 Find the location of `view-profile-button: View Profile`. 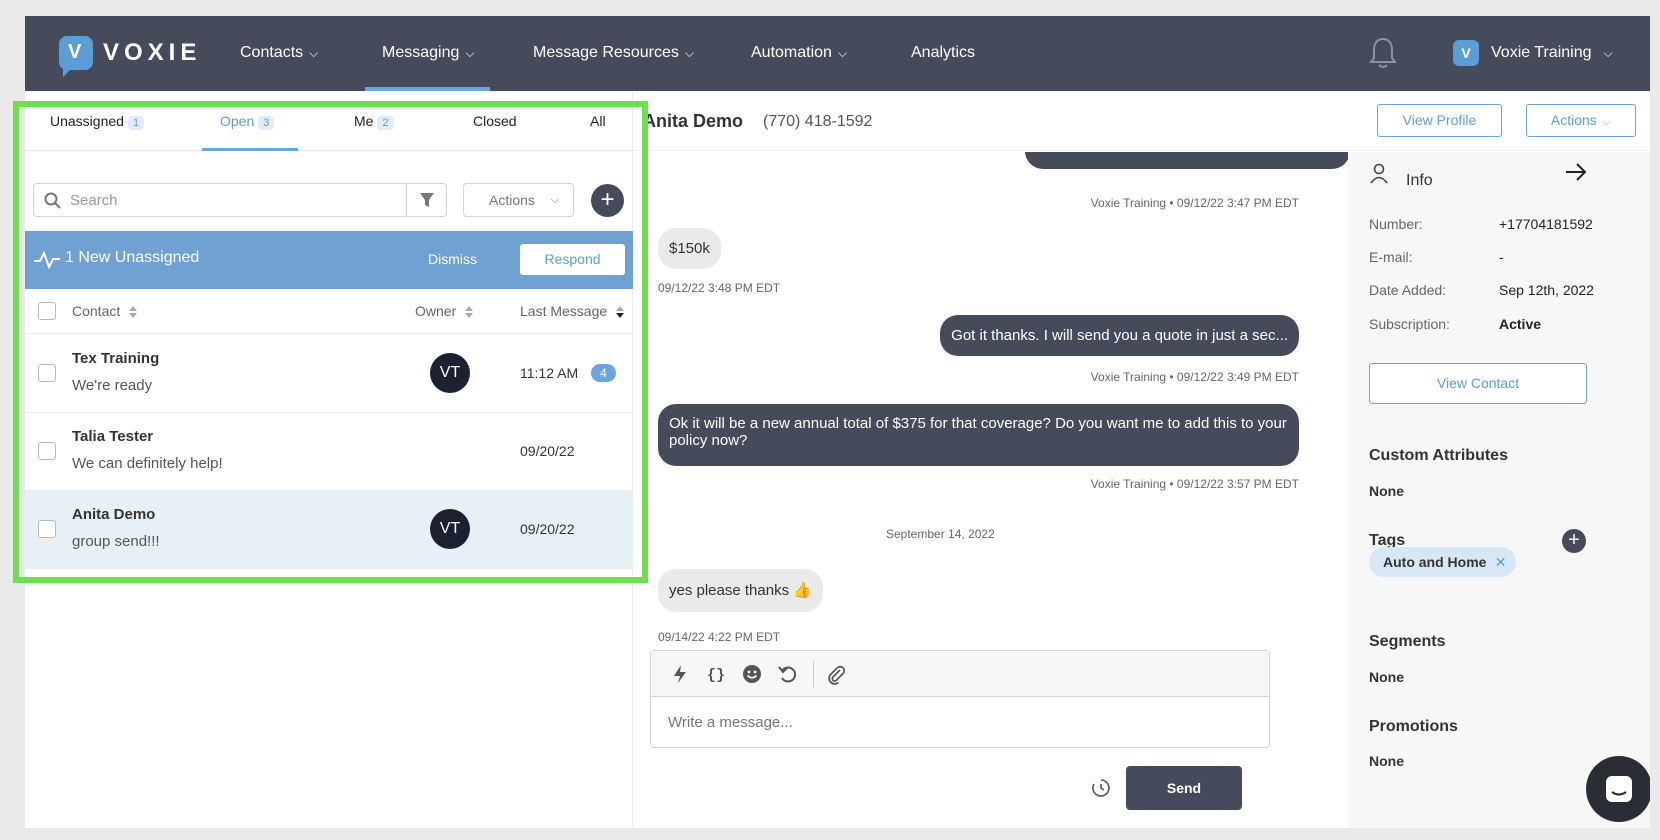

view-profile-button: View Profile is located at coordinates (1439, 120).